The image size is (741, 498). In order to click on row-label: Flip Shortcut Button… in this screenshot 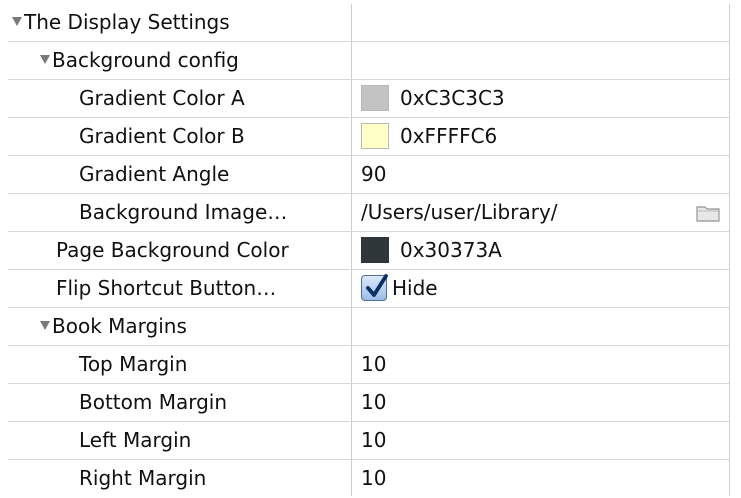, I will do `click(166, 288)`.